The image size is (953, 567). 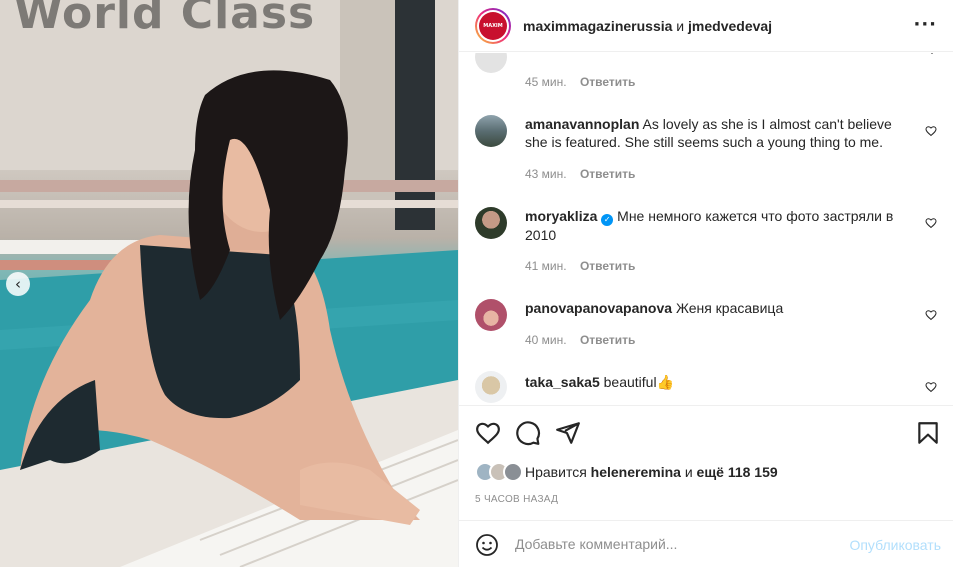 I want to click on comment-meta: 40 мин. Ответить, so click(x=580, y=340).